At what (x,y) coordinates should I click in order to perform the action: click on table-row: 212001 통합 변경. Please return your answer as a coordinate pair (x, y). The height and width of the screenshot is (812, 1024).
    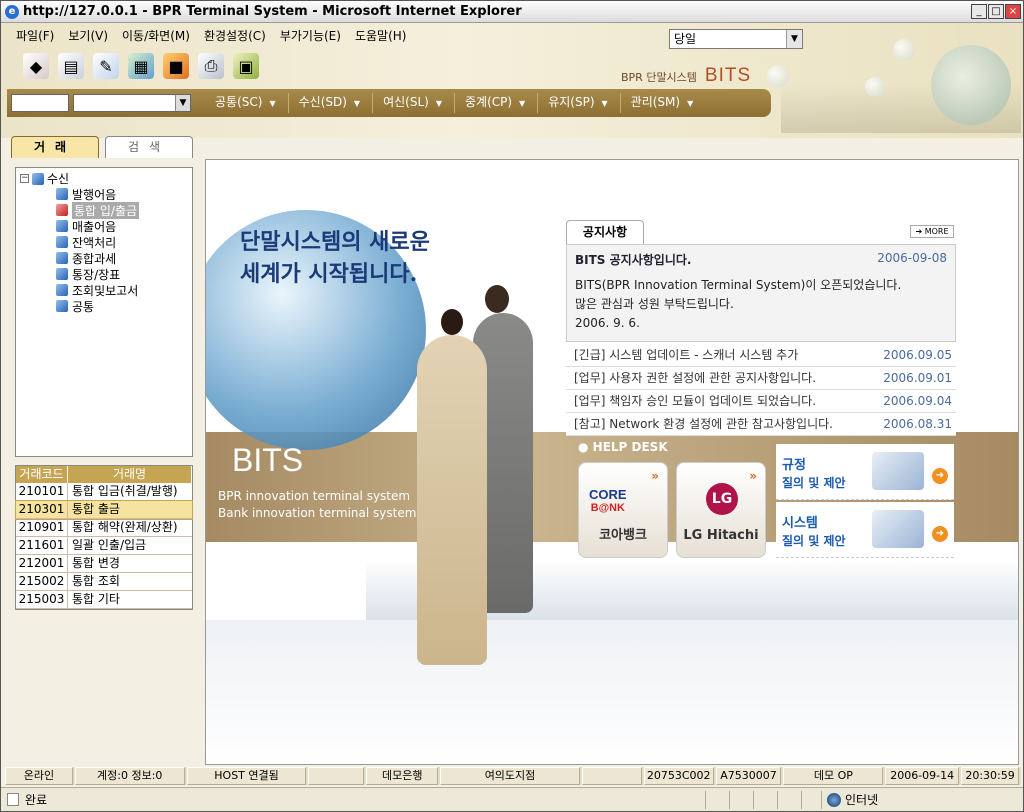
    Looking at the image, I should click on (104, 564).